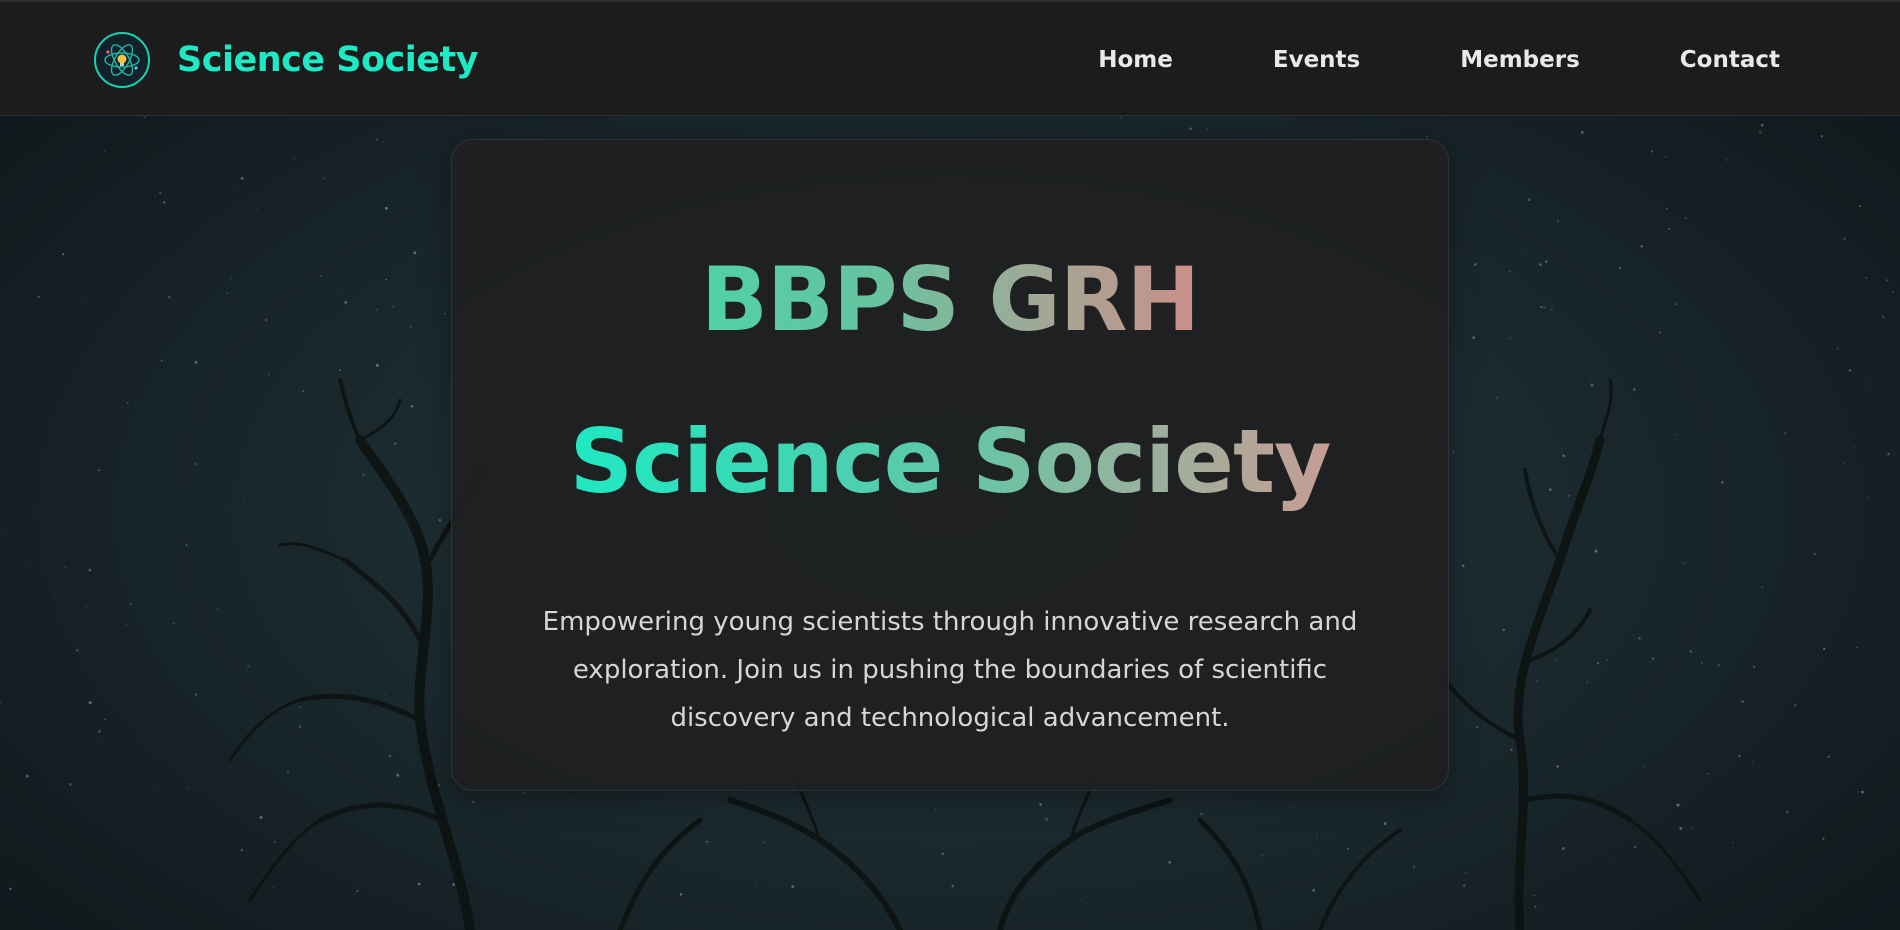 Image resolution: width=1900 pixels, height=930 pixels. I want to click on hero-title-line-2: Science Society, so click(950, 462).